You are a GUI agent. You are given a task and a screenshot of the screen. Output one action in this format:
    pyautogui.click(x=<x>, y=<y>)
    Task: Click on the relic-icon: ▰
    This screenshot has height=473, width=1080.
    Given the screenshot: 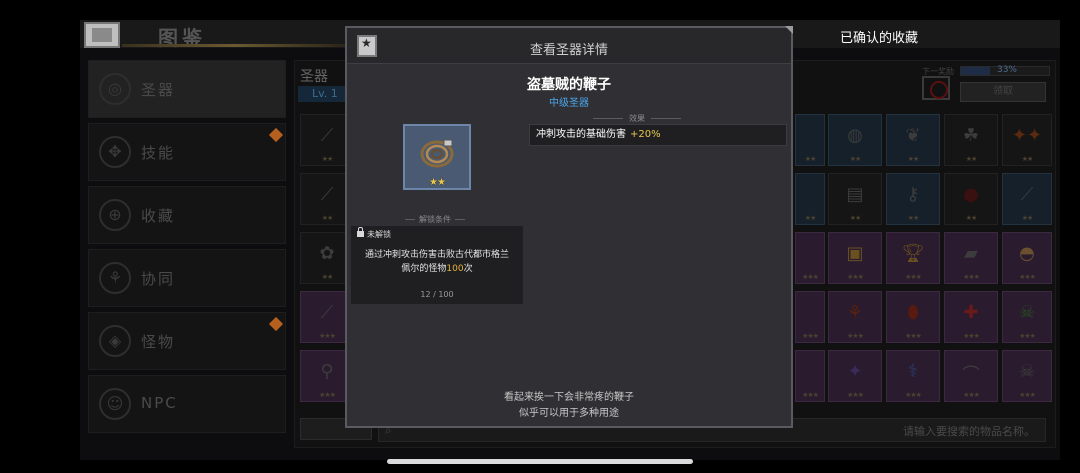 What is the action you would take?
    pyautogui.click(x=971, y=253)
    